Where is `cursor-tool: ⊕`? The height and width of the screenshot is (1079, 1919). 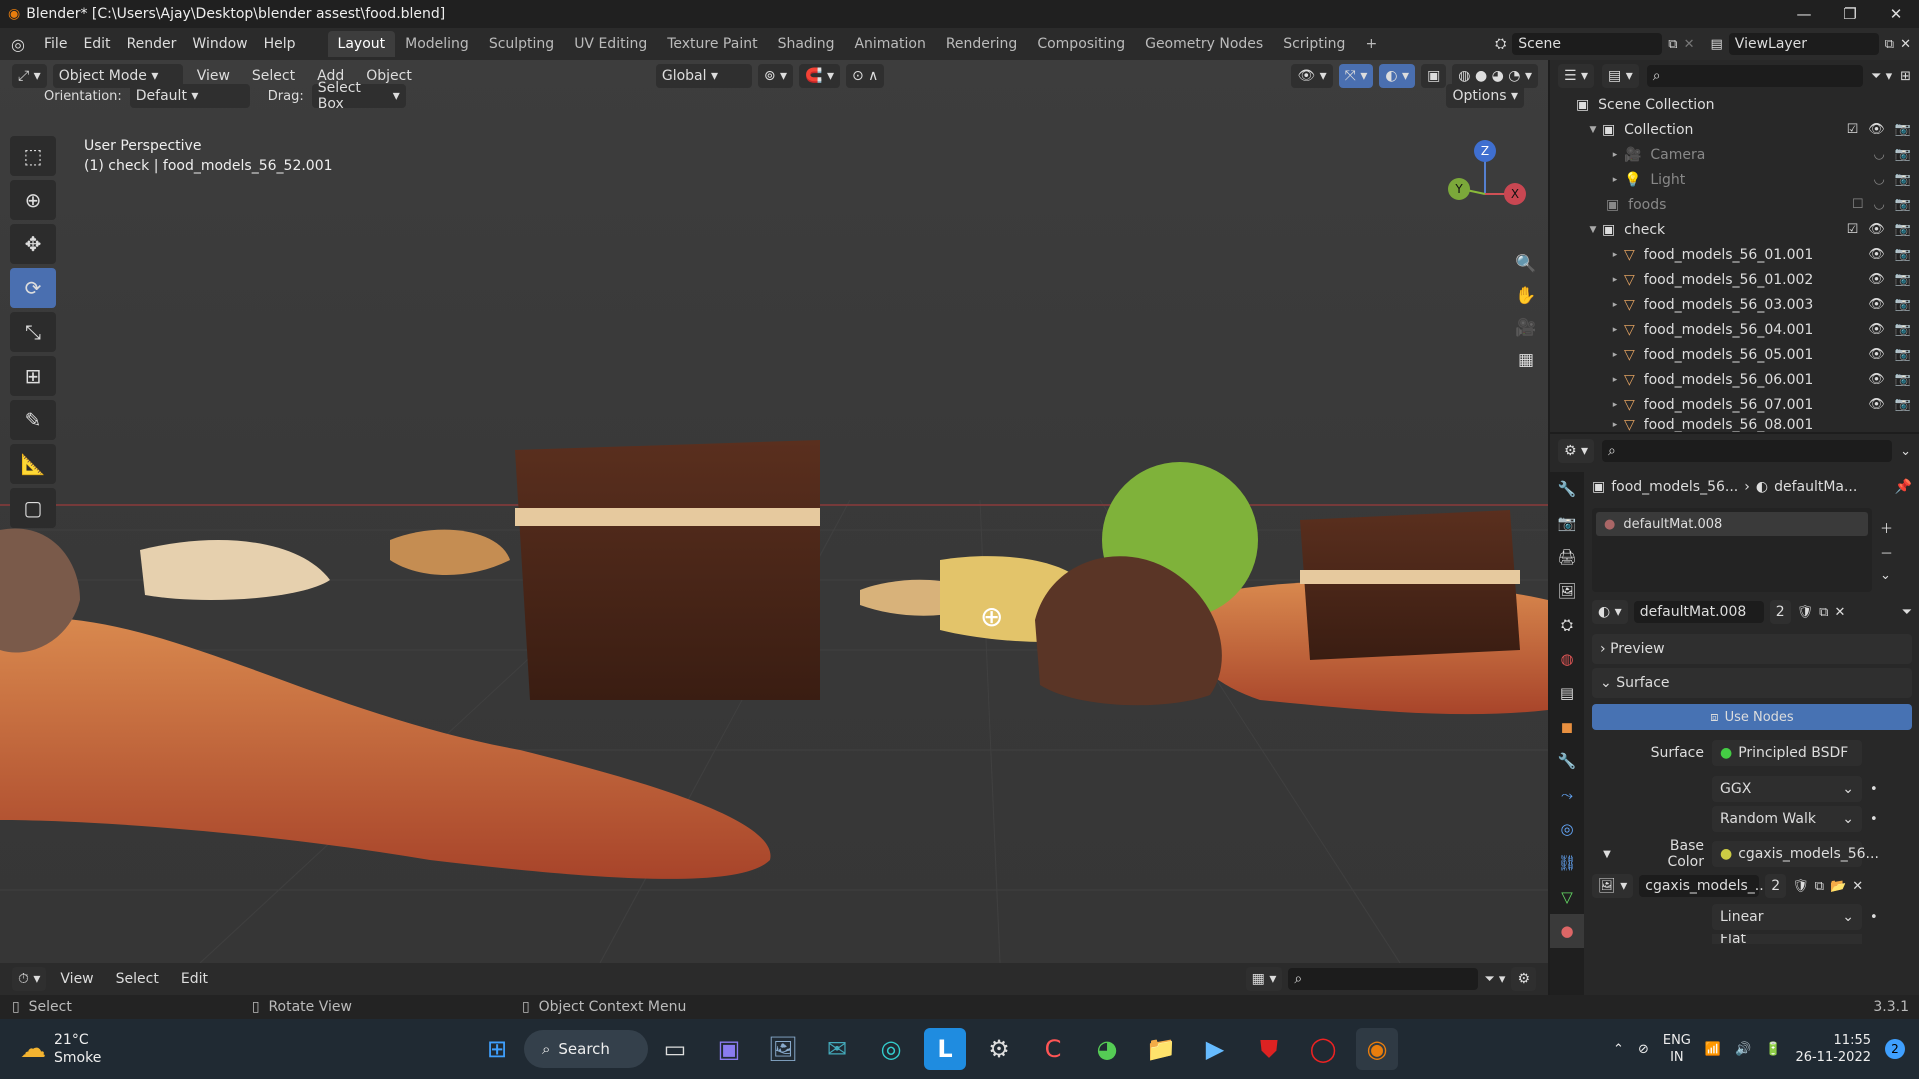 cursor-tool: ⊕ is located at coordinates (33, 200).